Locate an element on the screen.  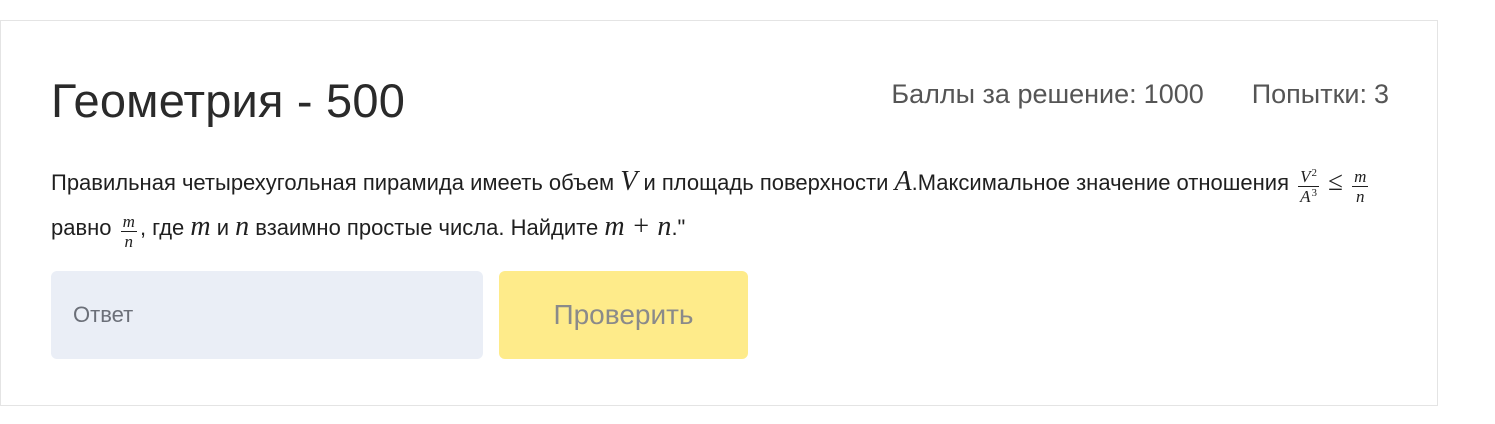
frac-num-base: V is located at coordinates (1305, 176).